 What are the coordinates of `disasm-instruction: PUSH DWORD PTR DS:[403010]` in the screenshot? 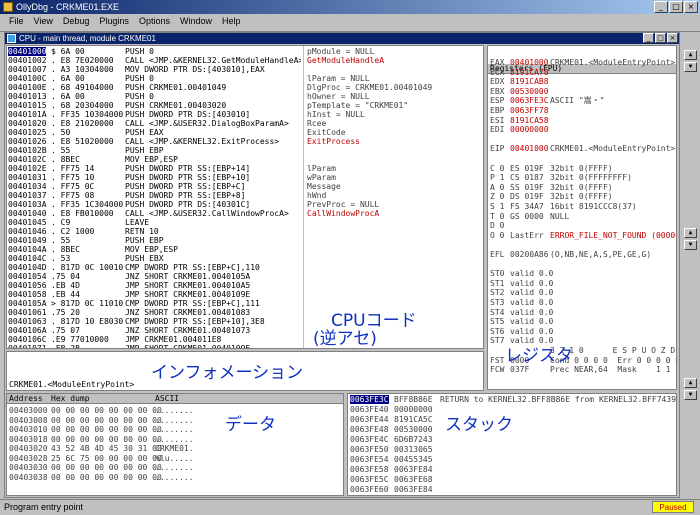 It's located at (213, 114).